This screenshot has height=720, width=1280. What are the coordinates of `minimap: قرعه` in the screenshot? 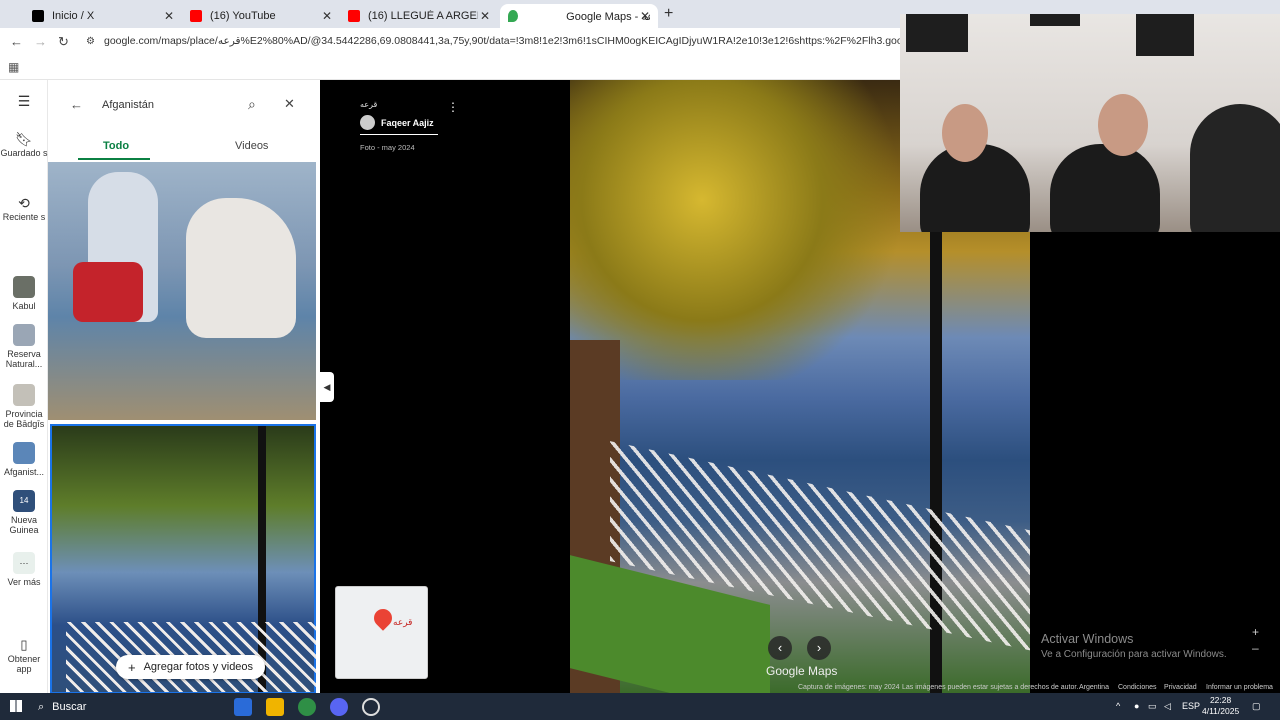 It's located at (381, 632).